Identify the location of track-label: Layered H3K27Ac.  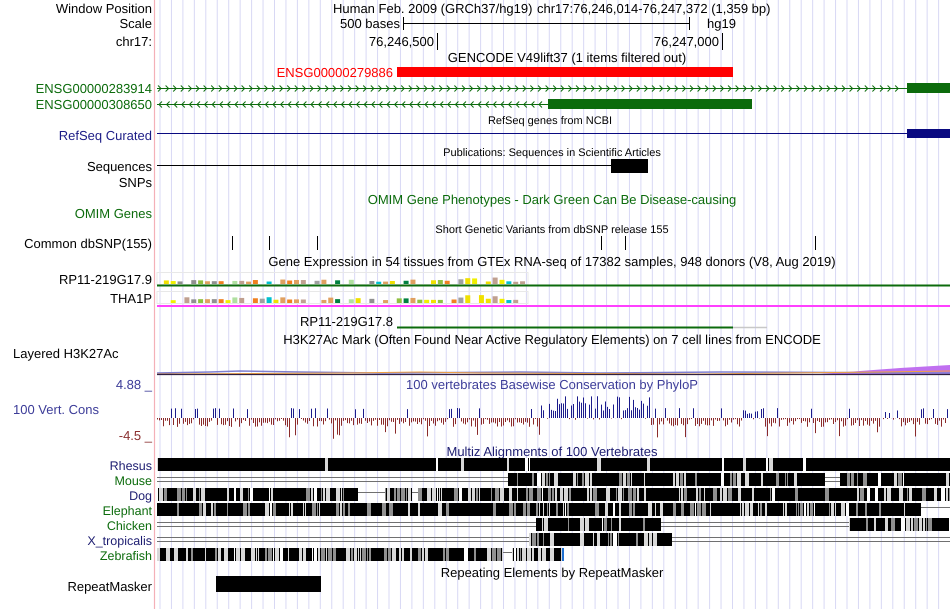
(66, 353).